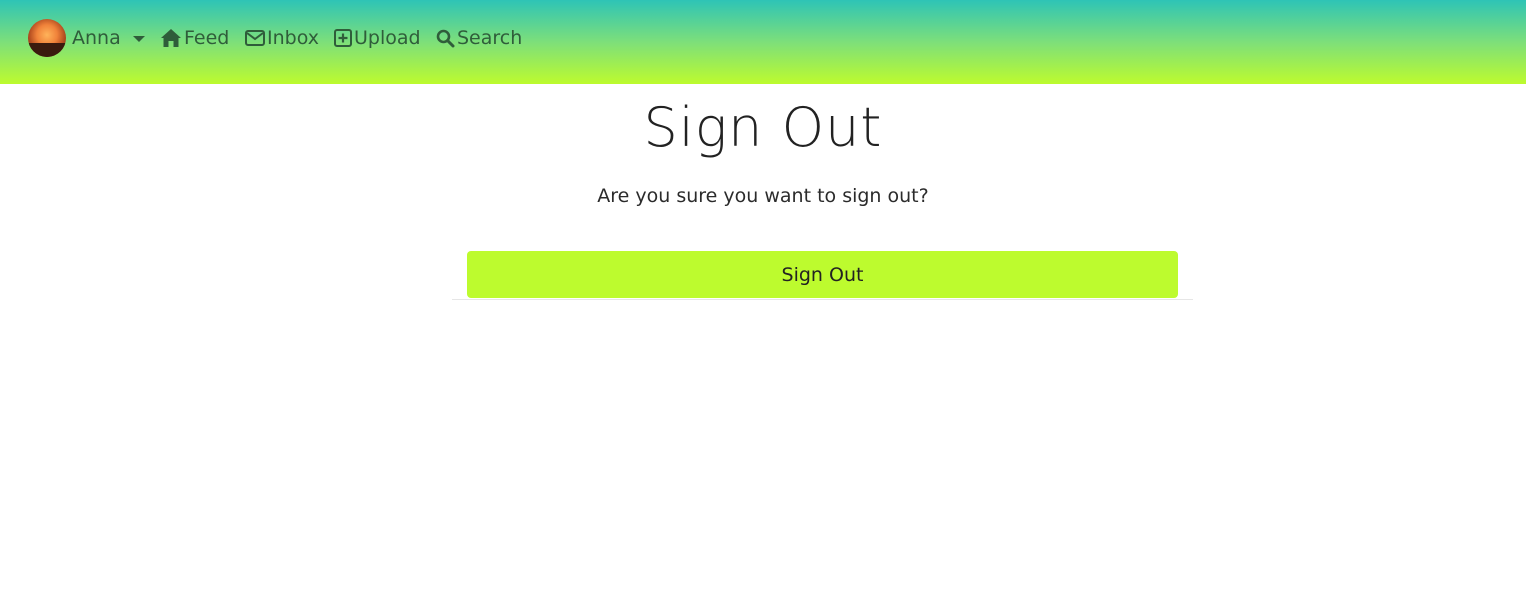  What do you see at coordinates (343, 38) in the screenshot?
I see `plus-square-icon` at bounding box center [343, 38].